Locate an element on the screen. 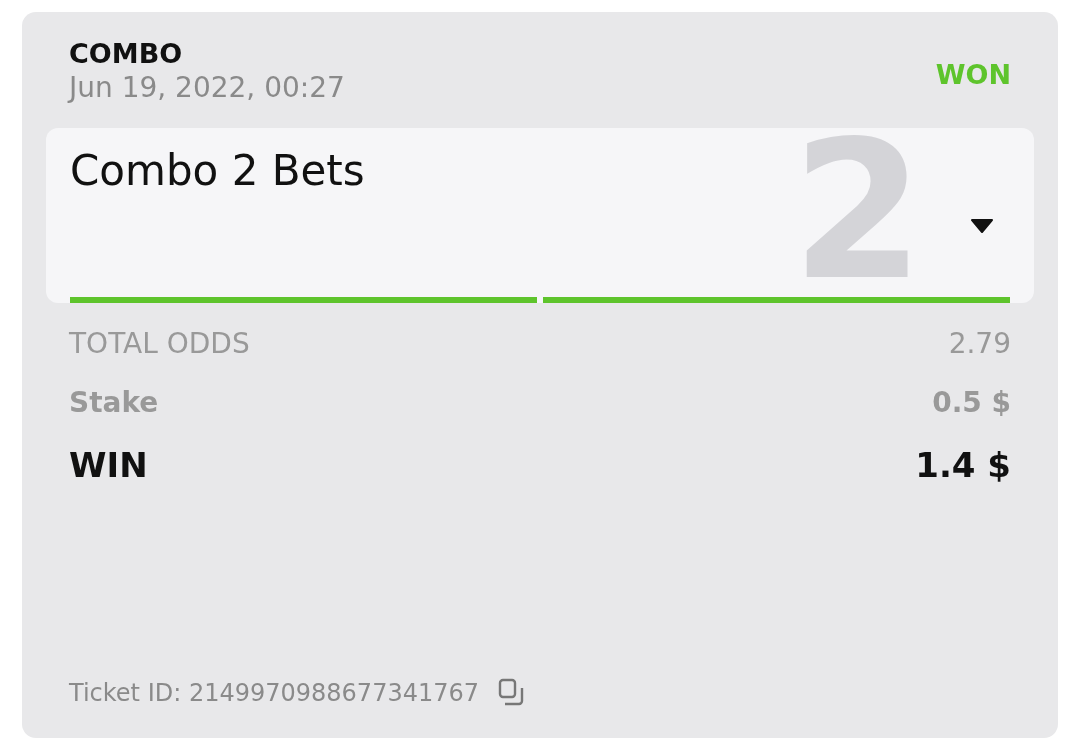  total-label: WIN is located at coordinates (108, 465).